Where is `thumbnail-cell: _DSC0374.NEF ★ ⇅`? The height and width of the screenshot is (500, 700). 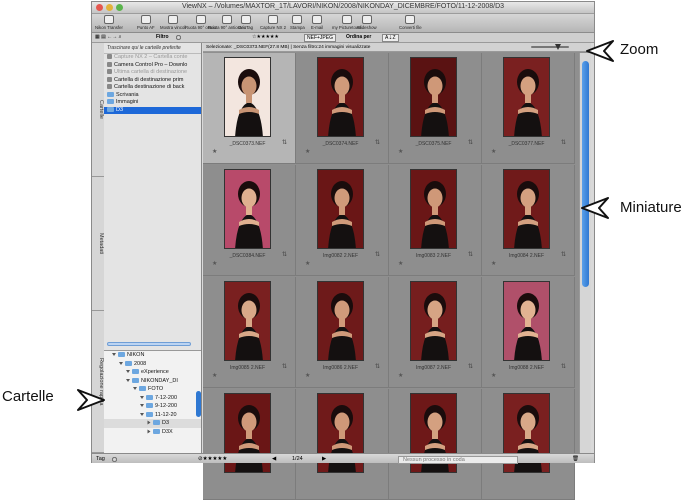
thumbnail-cell: _DSC0374.NEF ★ ⇅ is located at coordinates (342, 108).